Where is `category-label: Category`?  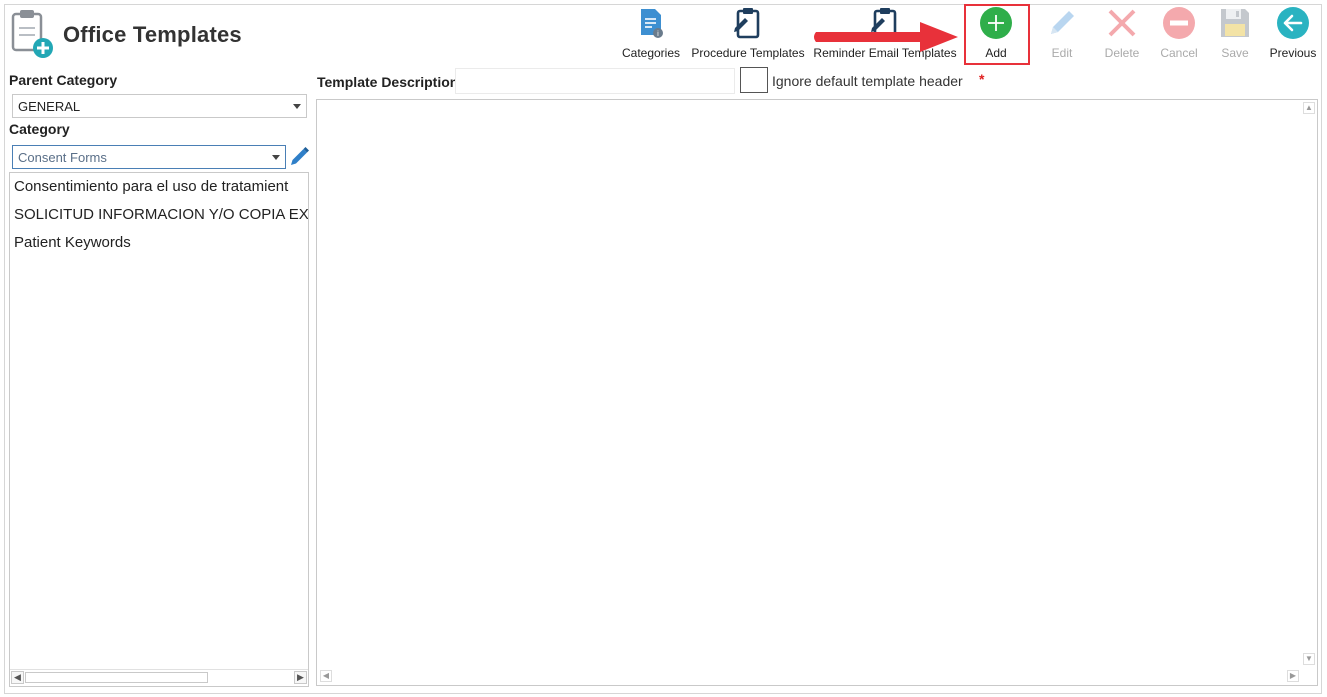 category-label: Category is located at coordinates (39, 129).